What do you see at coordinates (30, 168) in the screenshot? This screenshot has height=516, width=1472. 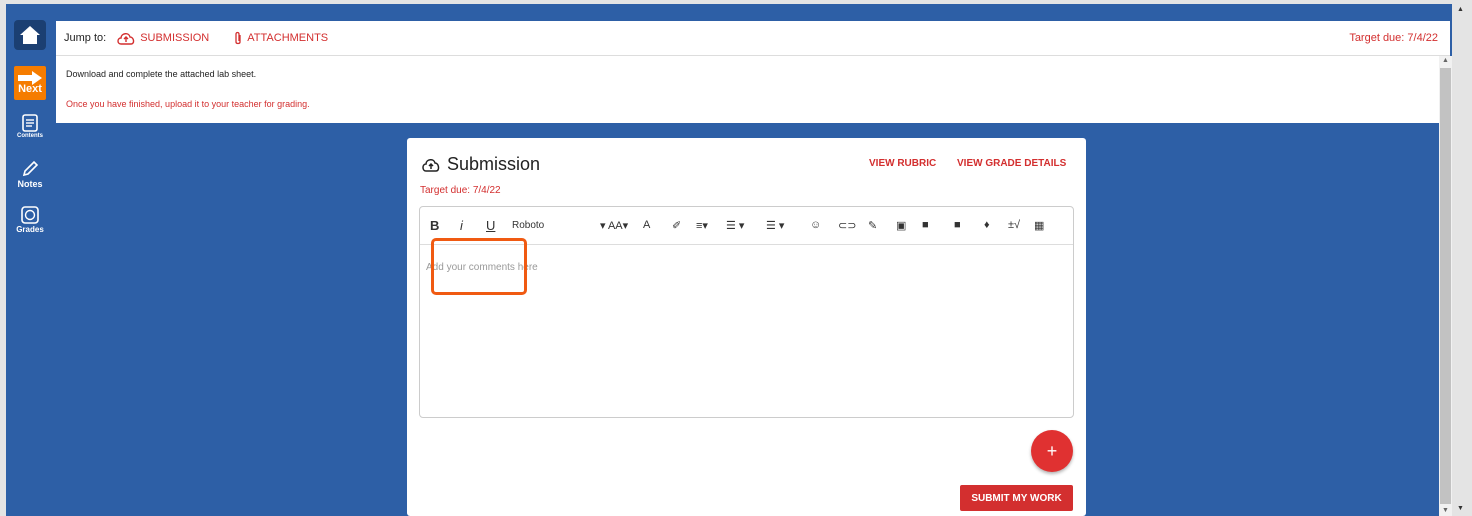 I see `pencil-icon` at bounding box center [30, 168].